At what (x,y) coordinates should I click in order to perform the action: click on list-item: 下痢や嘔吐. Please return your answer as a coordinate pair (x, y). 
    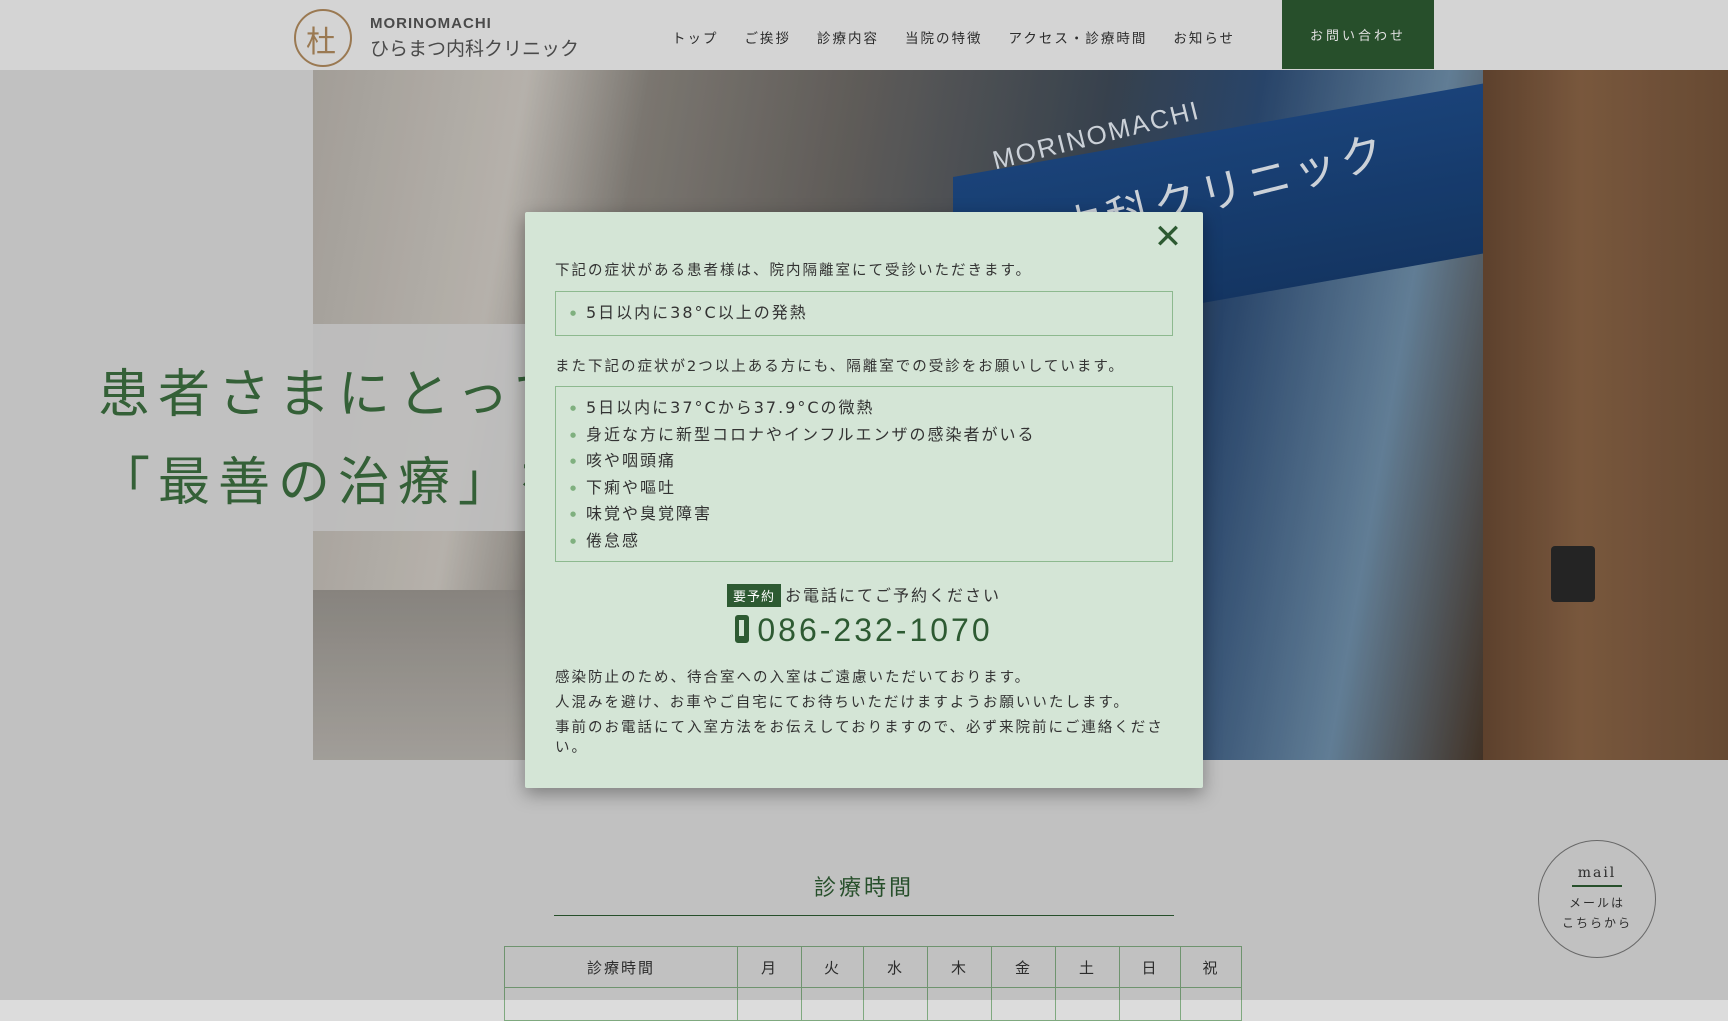
    Looking at the image, I should click on (871, 488).